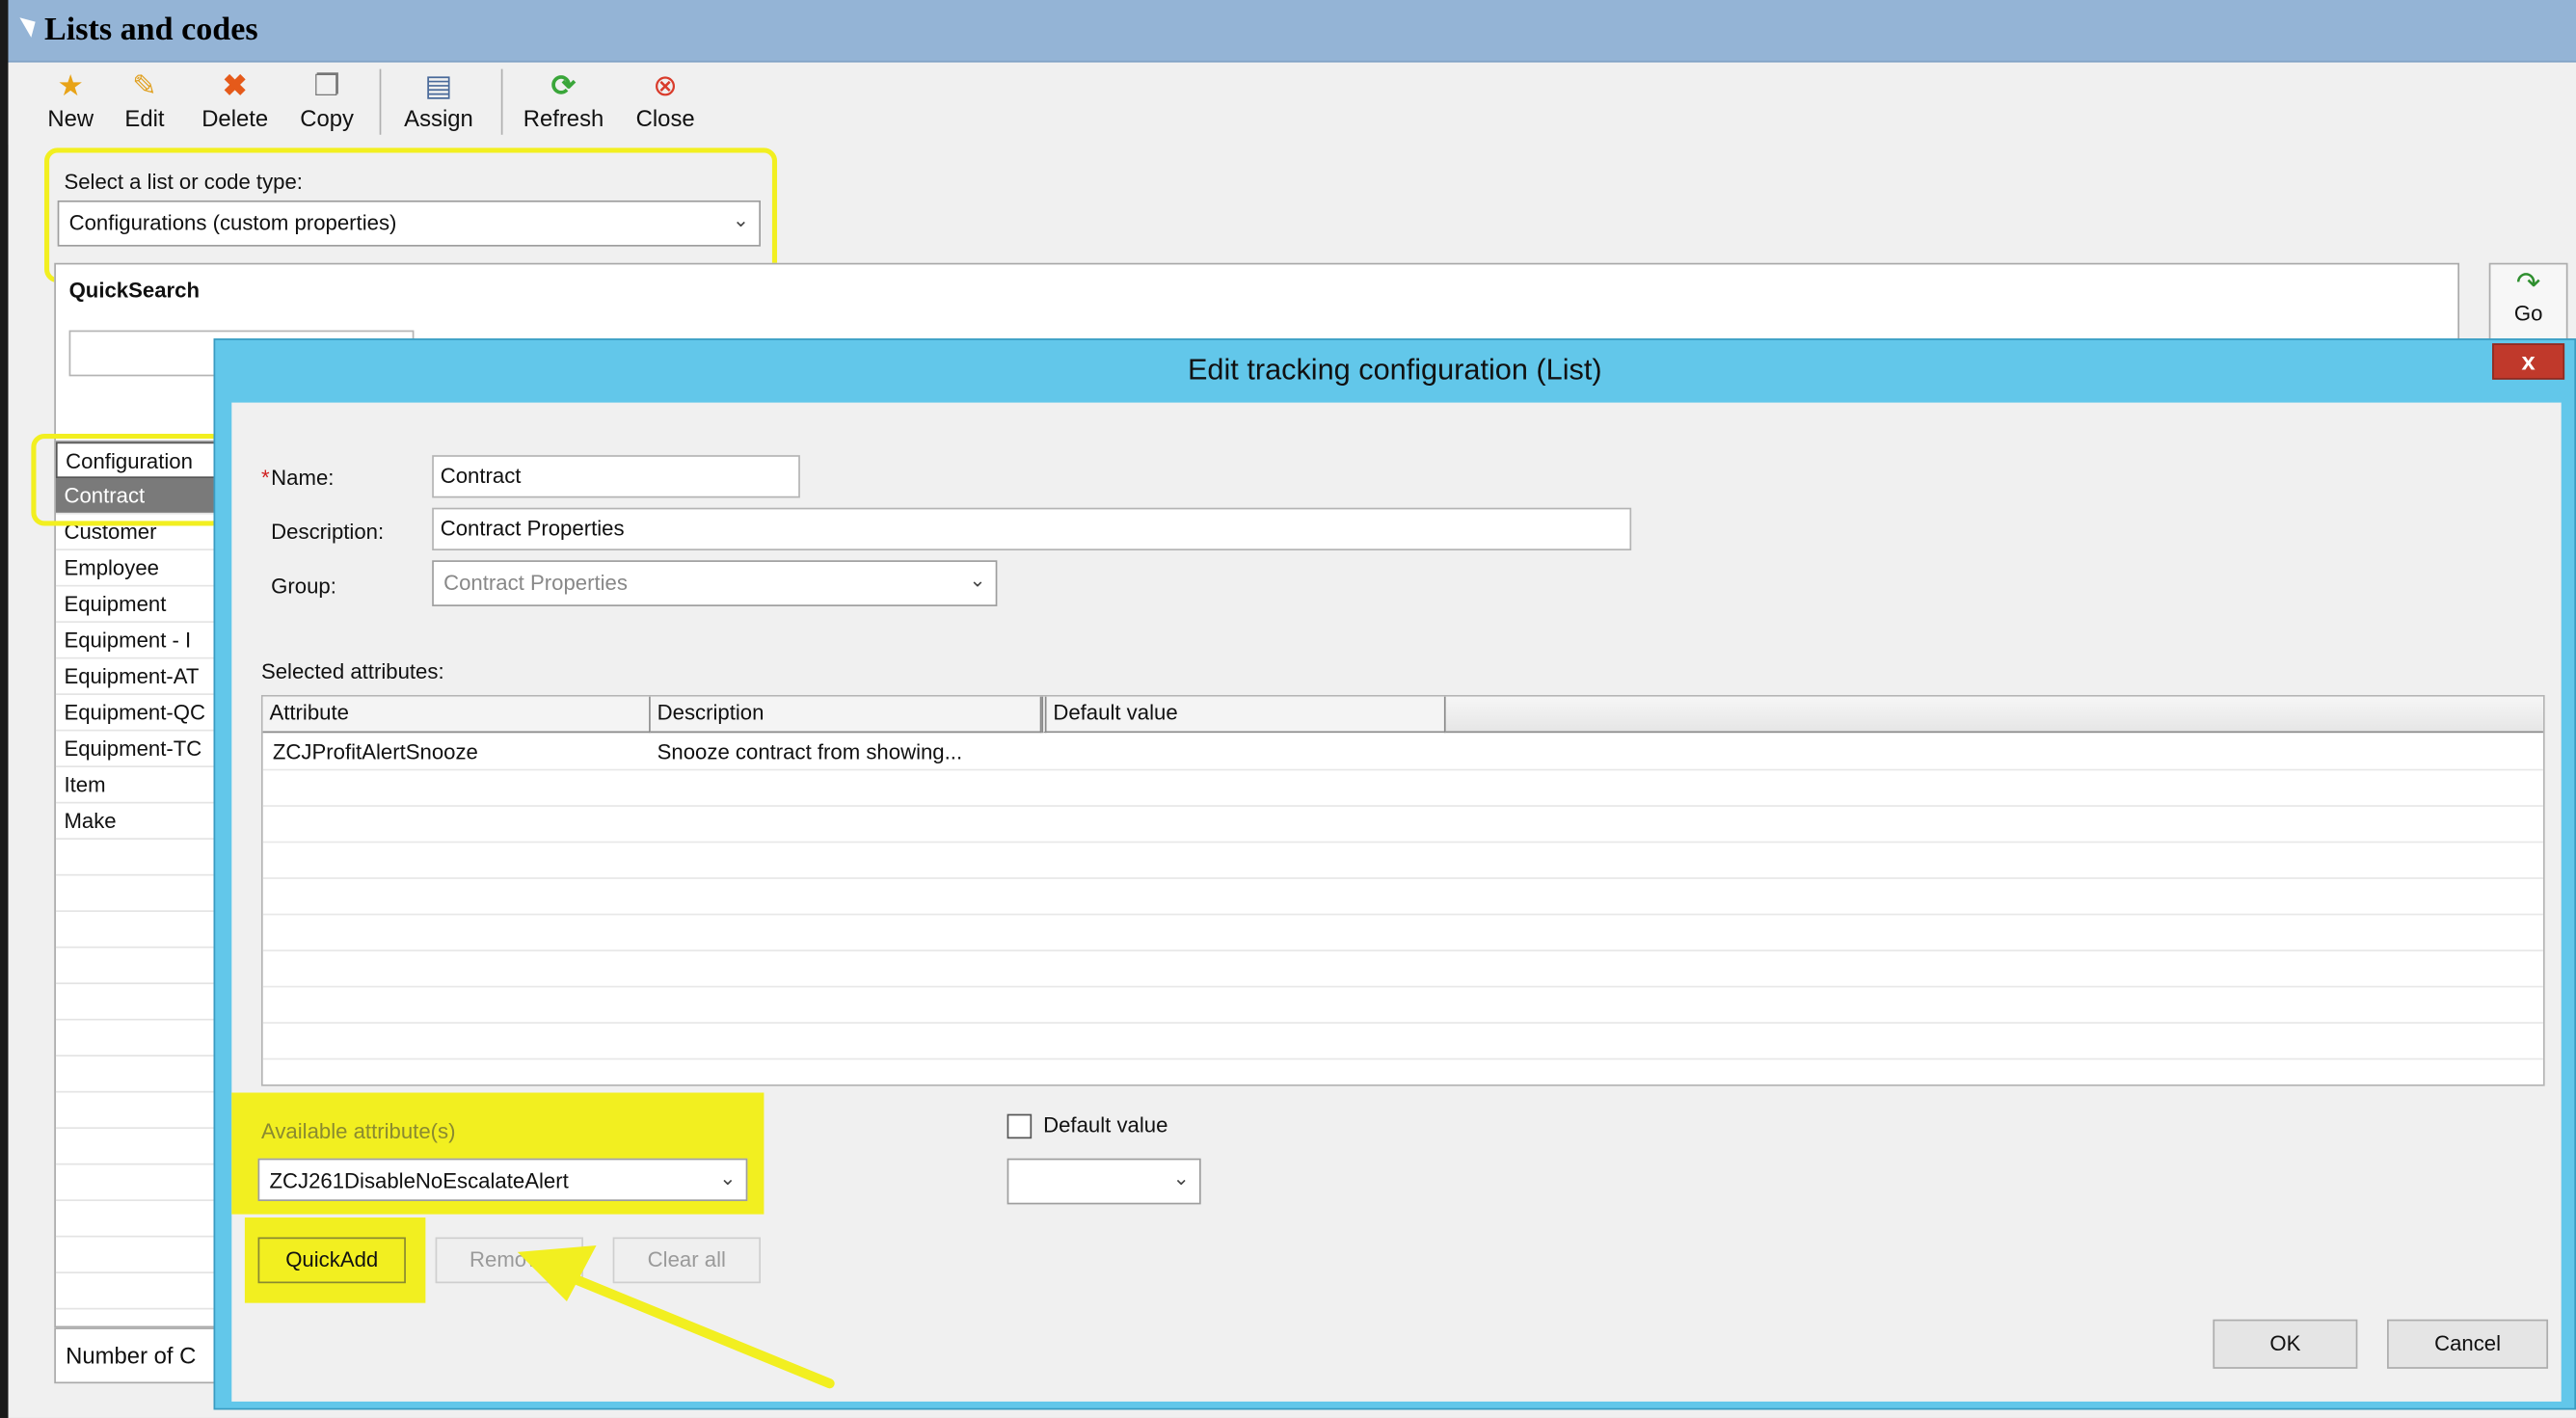 Image resolution: width=2576 pixels, height=1418 pixels. Describe the element at coordinates (136, 460) in the screenshot. I see `list-header: Configuration` at that location.